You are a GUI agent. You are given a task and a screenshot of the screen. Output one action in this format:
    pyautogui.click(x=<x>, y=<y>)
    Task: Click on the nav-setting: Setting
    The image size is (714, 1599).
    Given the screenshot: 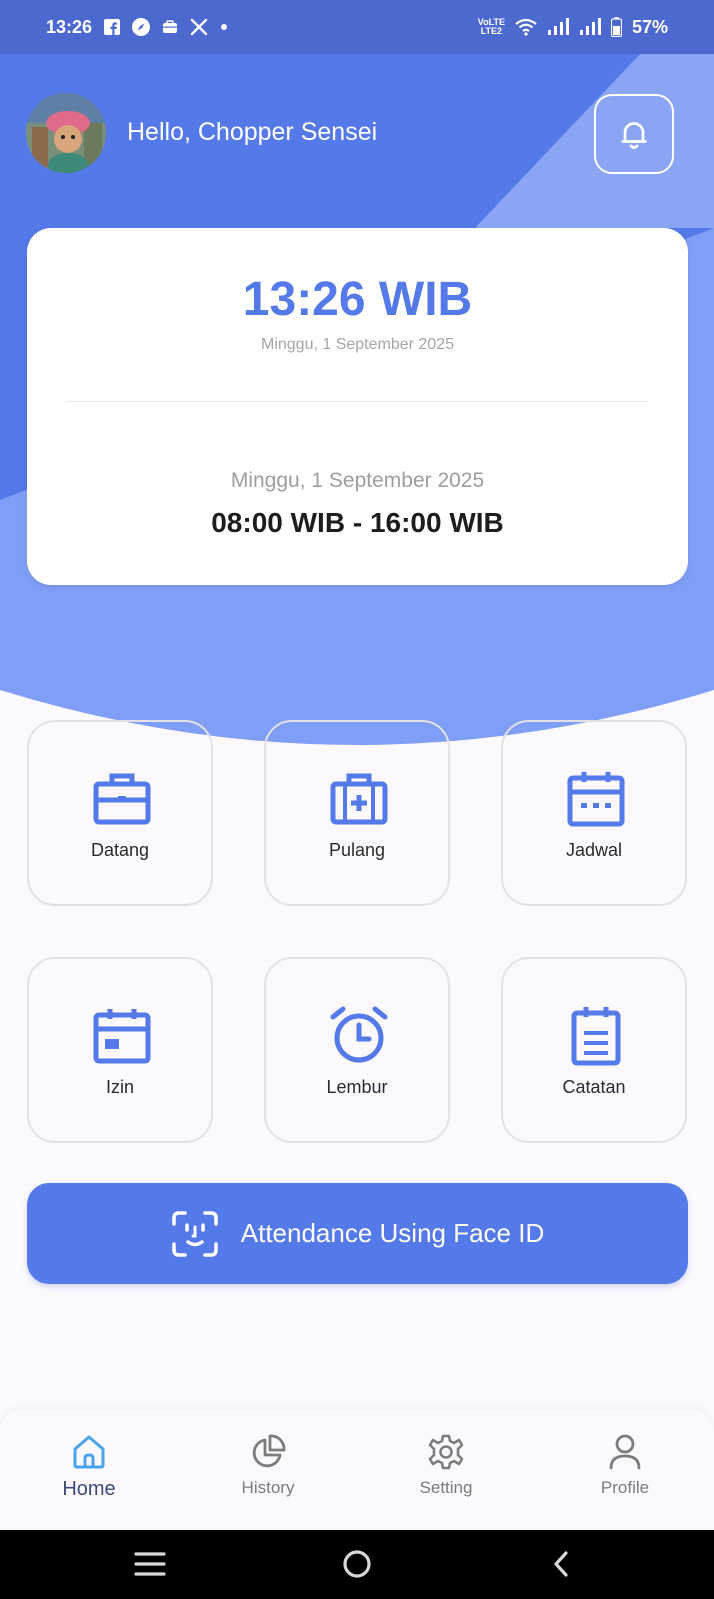 What is the action you would take?
    pyautogui.click(x=446, y=1465)
    